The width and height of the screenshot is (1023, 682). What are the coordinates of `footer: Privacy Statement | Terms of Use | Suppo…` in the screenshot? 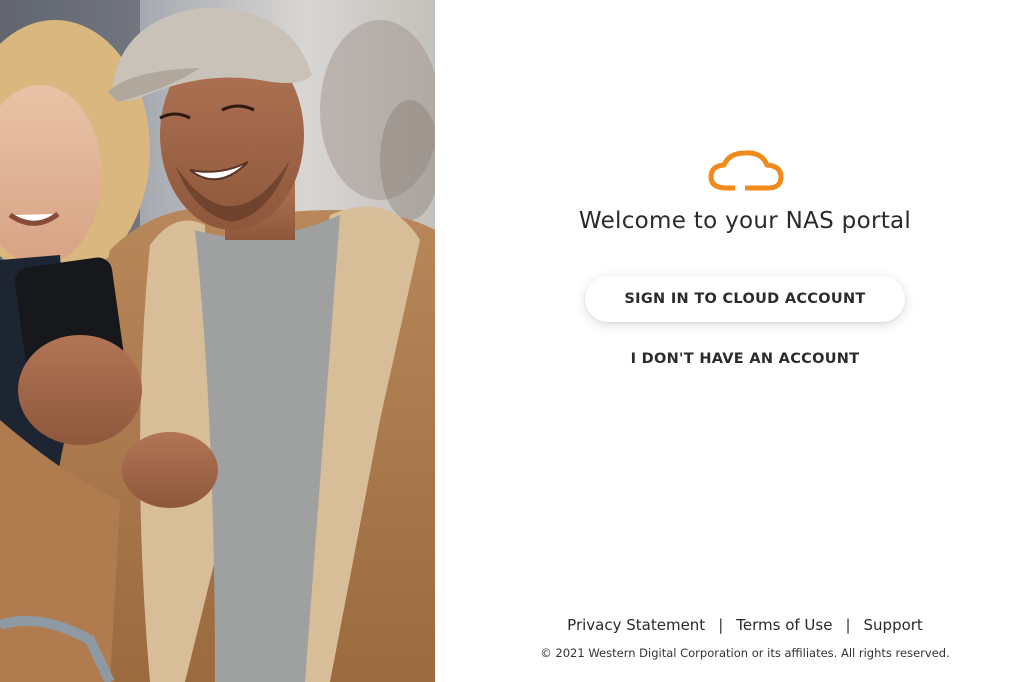 It's located at (729, 638).